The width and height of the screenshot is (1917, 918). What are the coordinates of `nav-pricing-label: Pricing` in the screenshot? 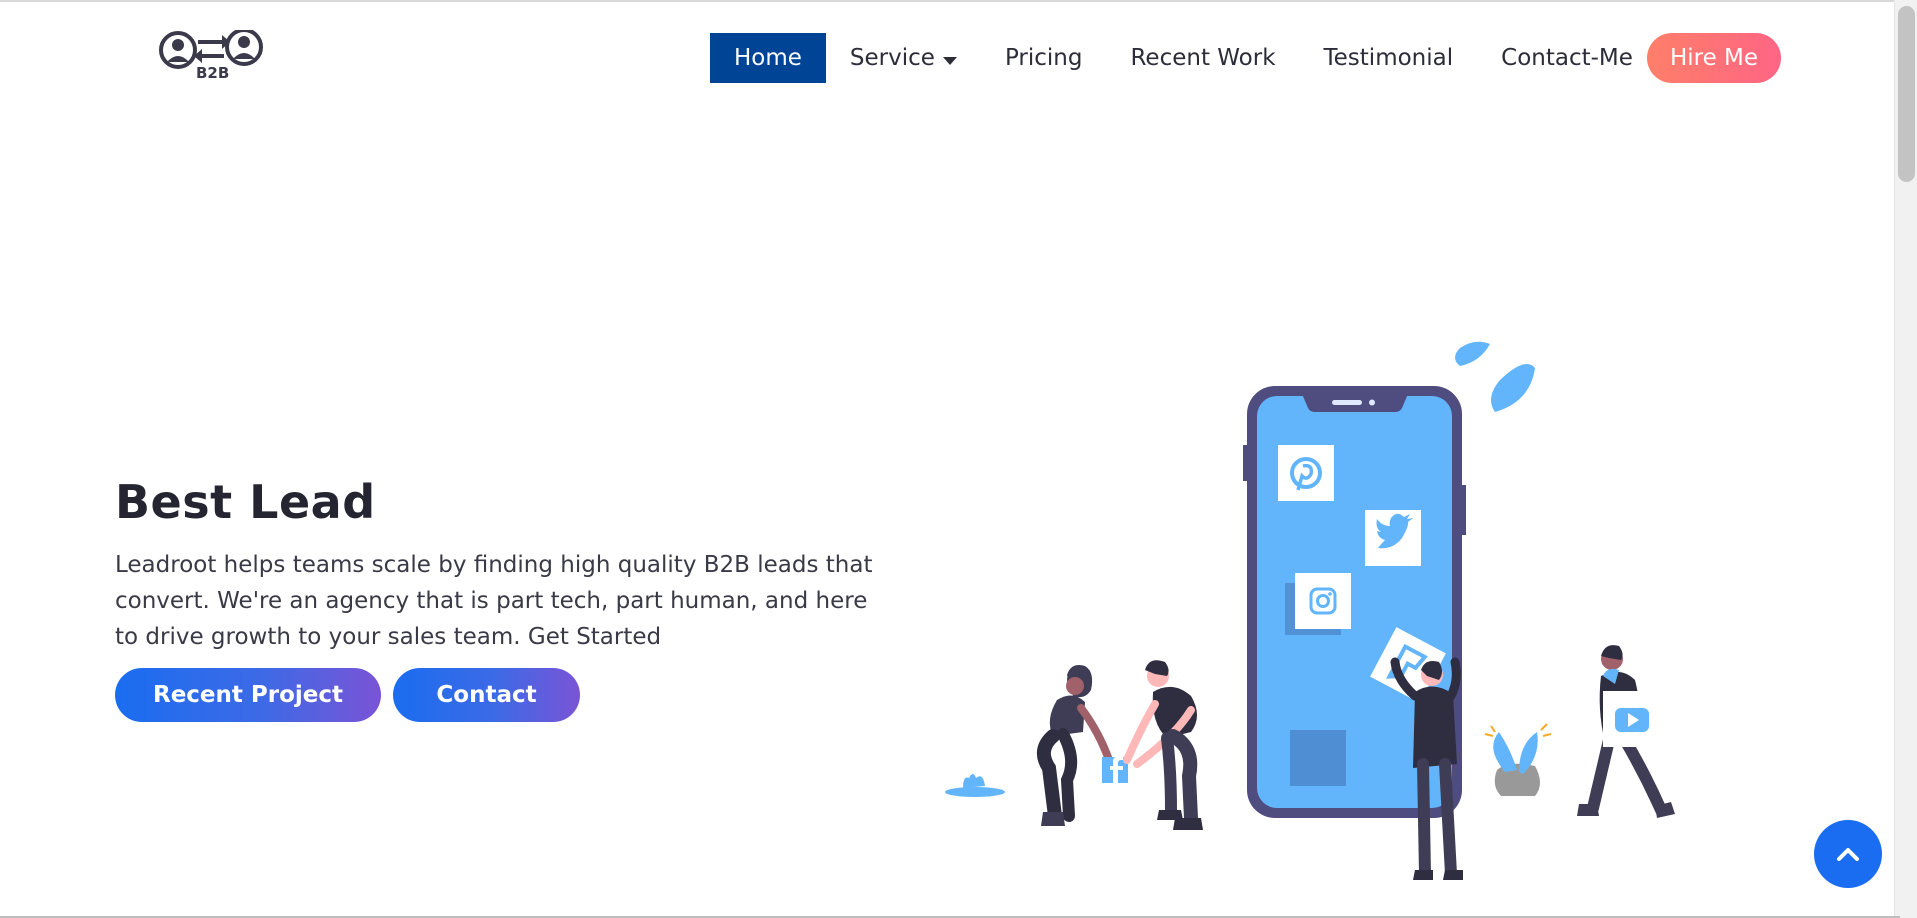 It's located at (1043, 58).